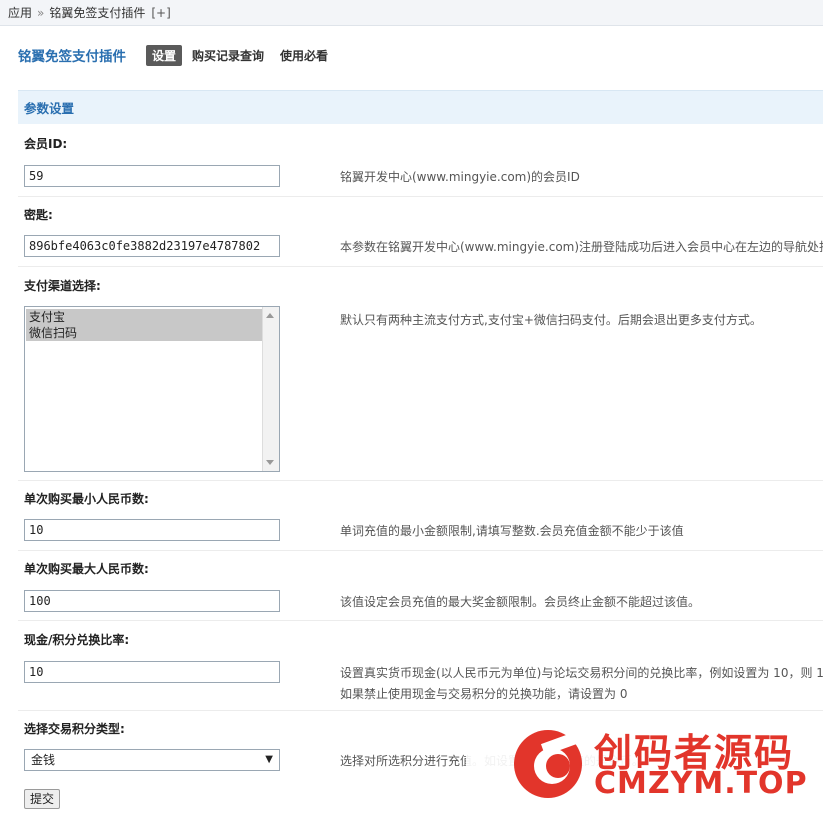 The width and height of the screenshot is (823, 815). What do you see at coordinates (460, 177) in the screenshot?
I see `member-id-hint: 铭翼开发中心(www.mingyie.com)的会员ID` at bounding box center [460, 177].